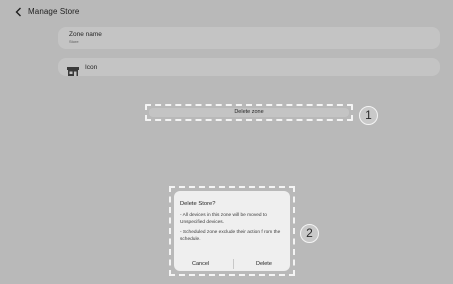  What do you see at coordinates (85, 34) in the screenshot?
I see `zone-name-label: Zone name` at bounding box center [85, 34].